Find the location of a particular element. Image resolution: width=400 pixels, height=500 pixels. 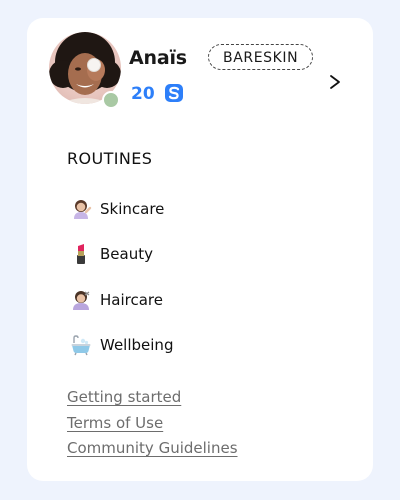

routine-label: Beauty is located at coordinates (126, 254).